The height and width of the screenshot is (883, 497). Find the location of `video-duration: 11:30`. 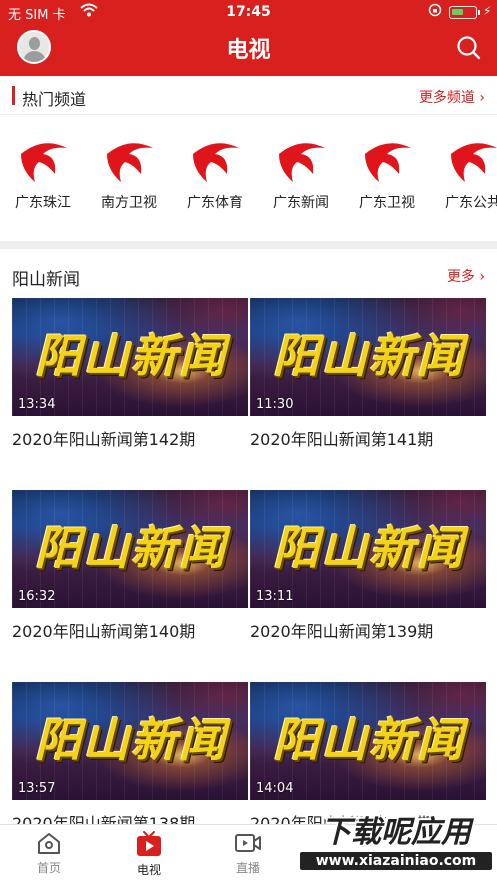

video-duration: 11:30 is located at coordinates (275, 404).